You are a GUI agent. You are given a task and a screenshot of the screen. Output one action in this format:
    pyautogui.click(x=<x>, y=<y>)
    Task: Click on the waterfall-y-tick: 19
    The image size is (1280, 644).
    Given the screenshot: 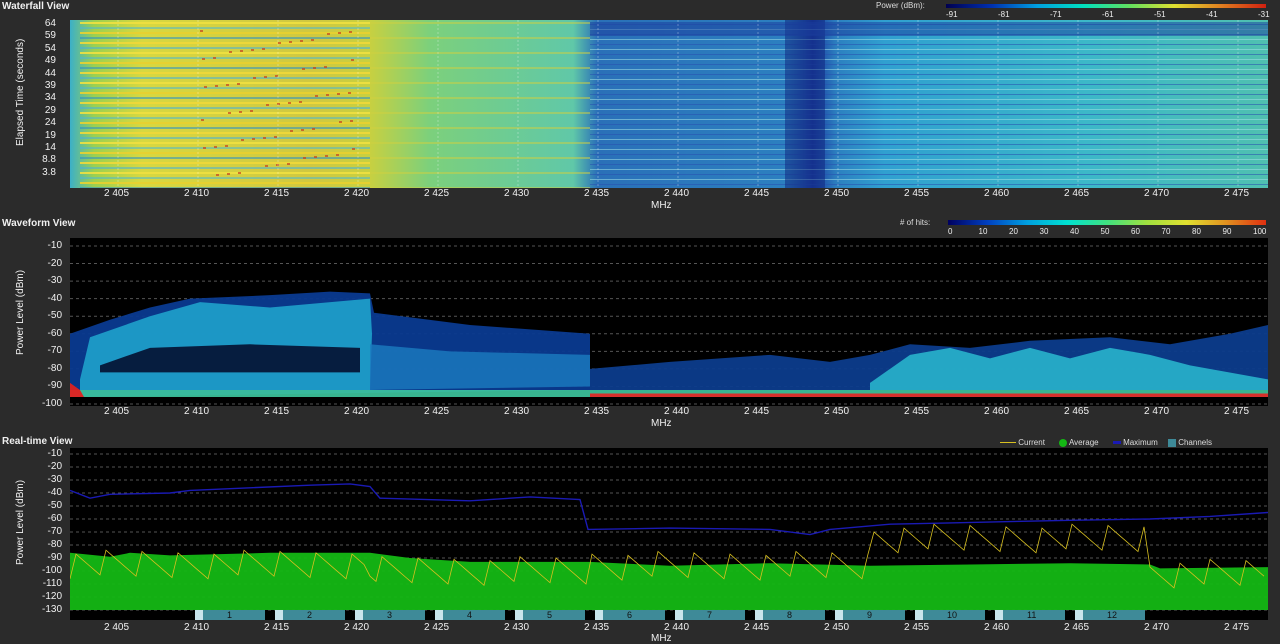 What is the action you would take?
    pyautogui.click(x=50, y=135)
    